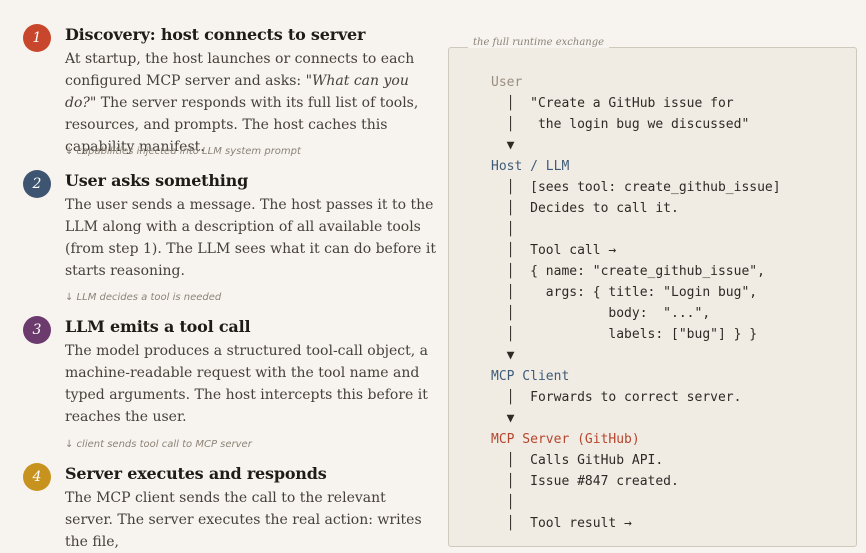  What do you see at coordinates (636, 187) in the screenshot?
I see `code-line: │ [sees tool: create_github_issue]` at bounding box center [636, 187].